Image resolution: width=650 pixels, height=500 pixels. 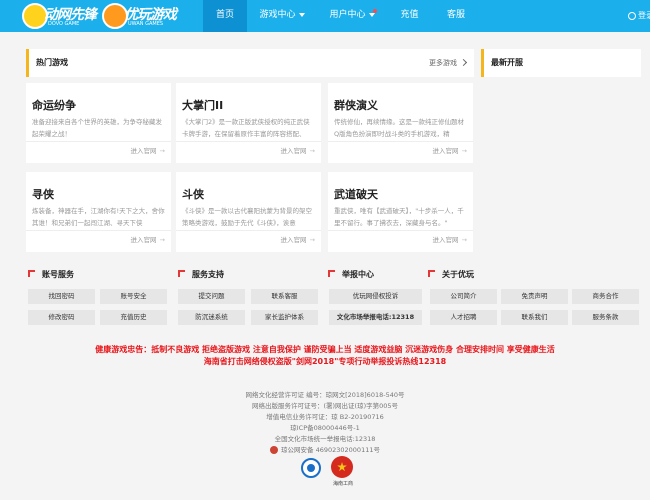 I want to click on recharge-history-button: 充值历史, so click(x=133, y=317).